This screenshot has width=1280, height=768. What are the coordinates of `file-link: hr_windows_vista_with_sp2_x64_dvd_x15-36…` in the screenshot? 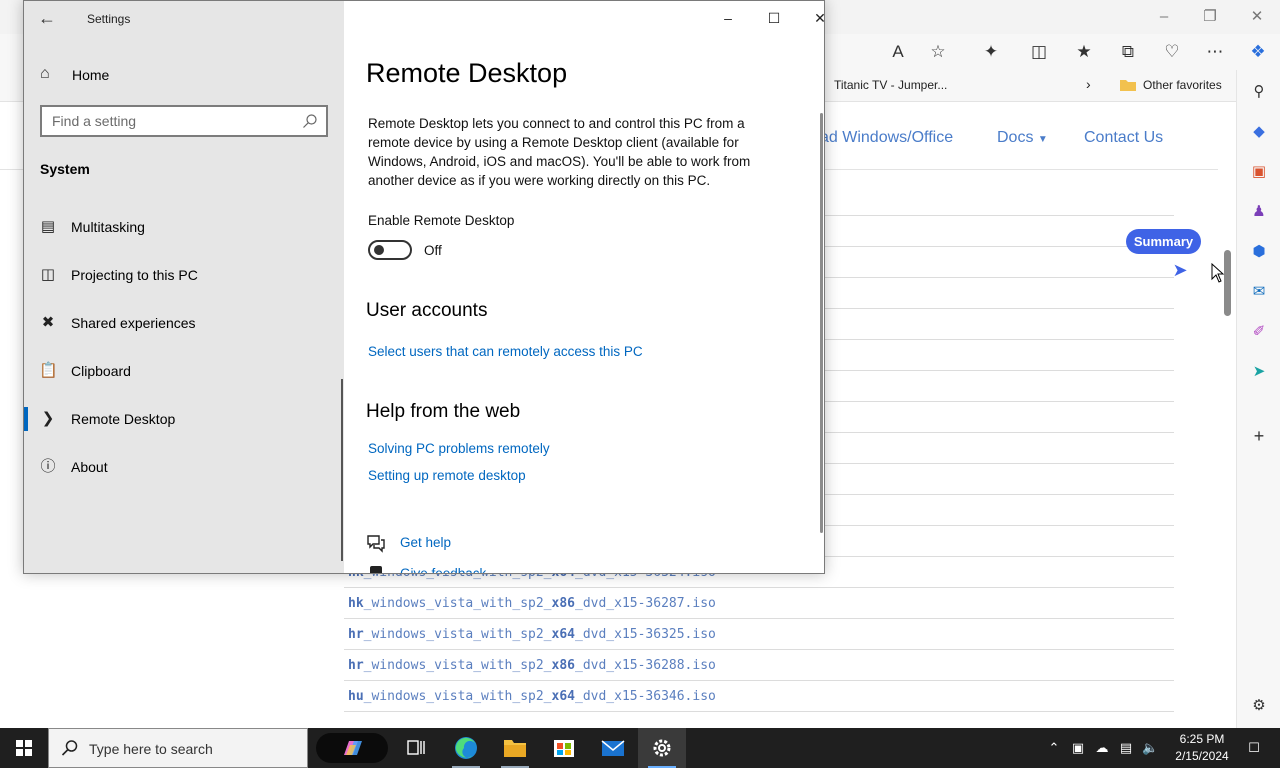 It's located at (759, 634).